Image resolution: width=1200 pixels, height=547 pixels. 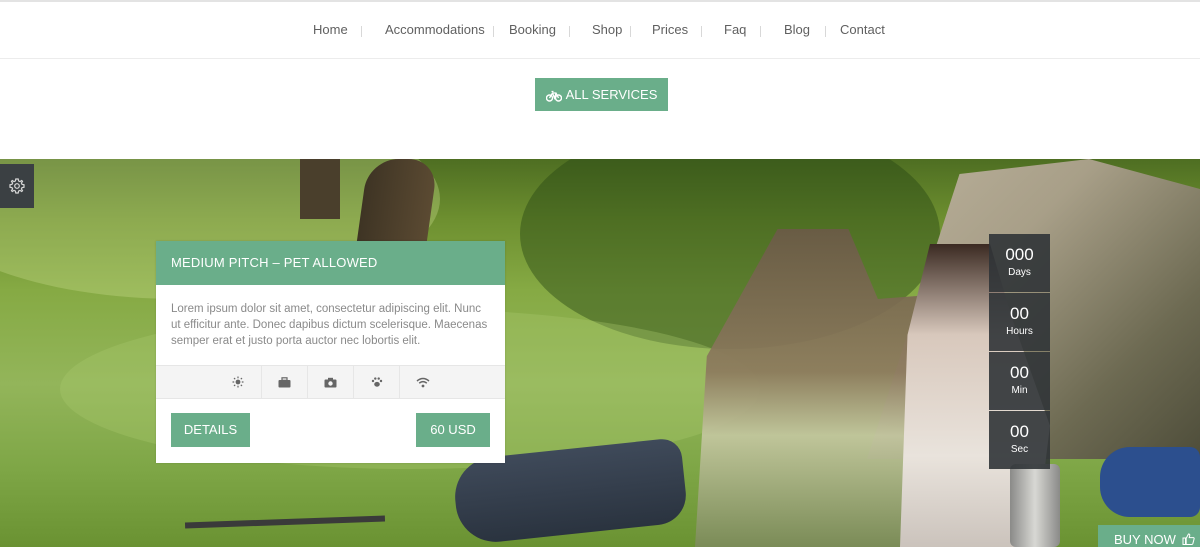 I want to click on countdown-timer: 000 Days 00 Hours 00 Min 00 Sec, so click(x=1019, y=352).